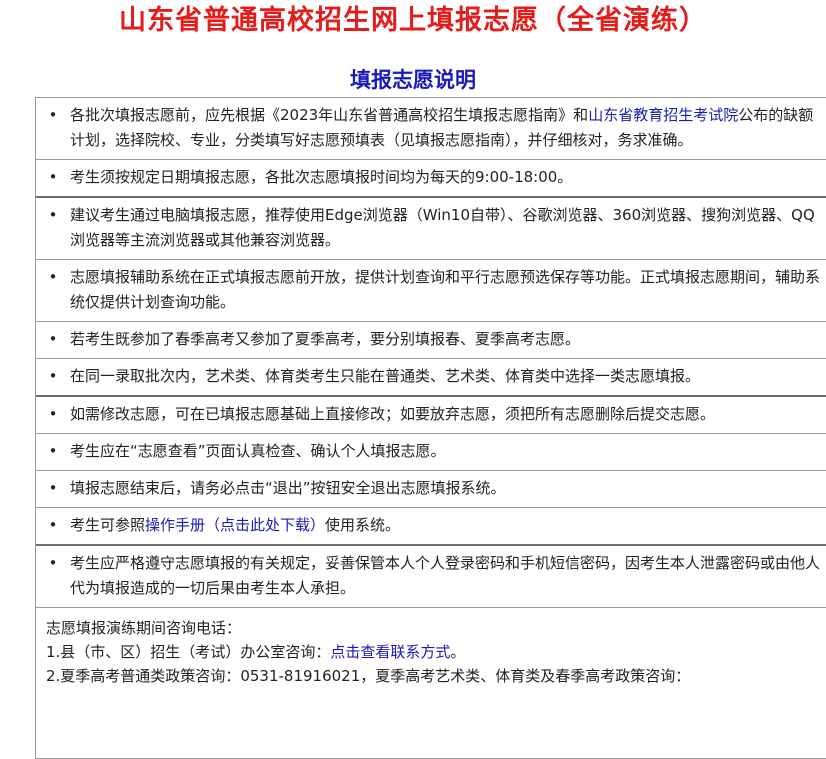 This screenshot has width=826, height=759. I want to click on contact-link: 点击查看联系方式, so click(390, 652).